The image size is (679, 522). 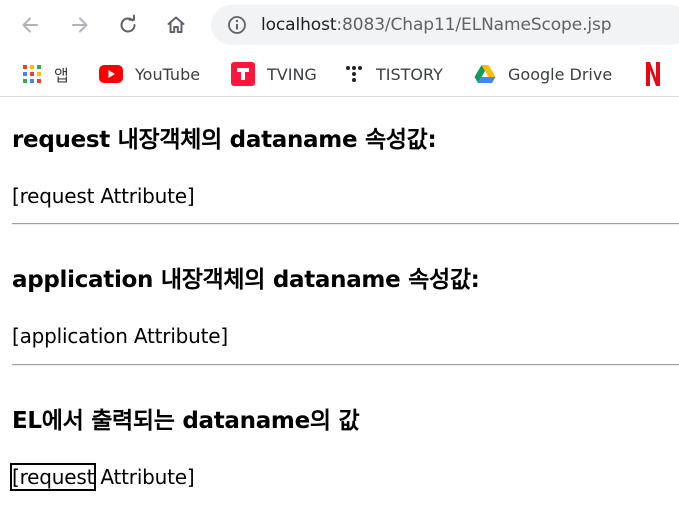 I want to click on bookmark-label: Google Drive, so click(x=560, y=74).